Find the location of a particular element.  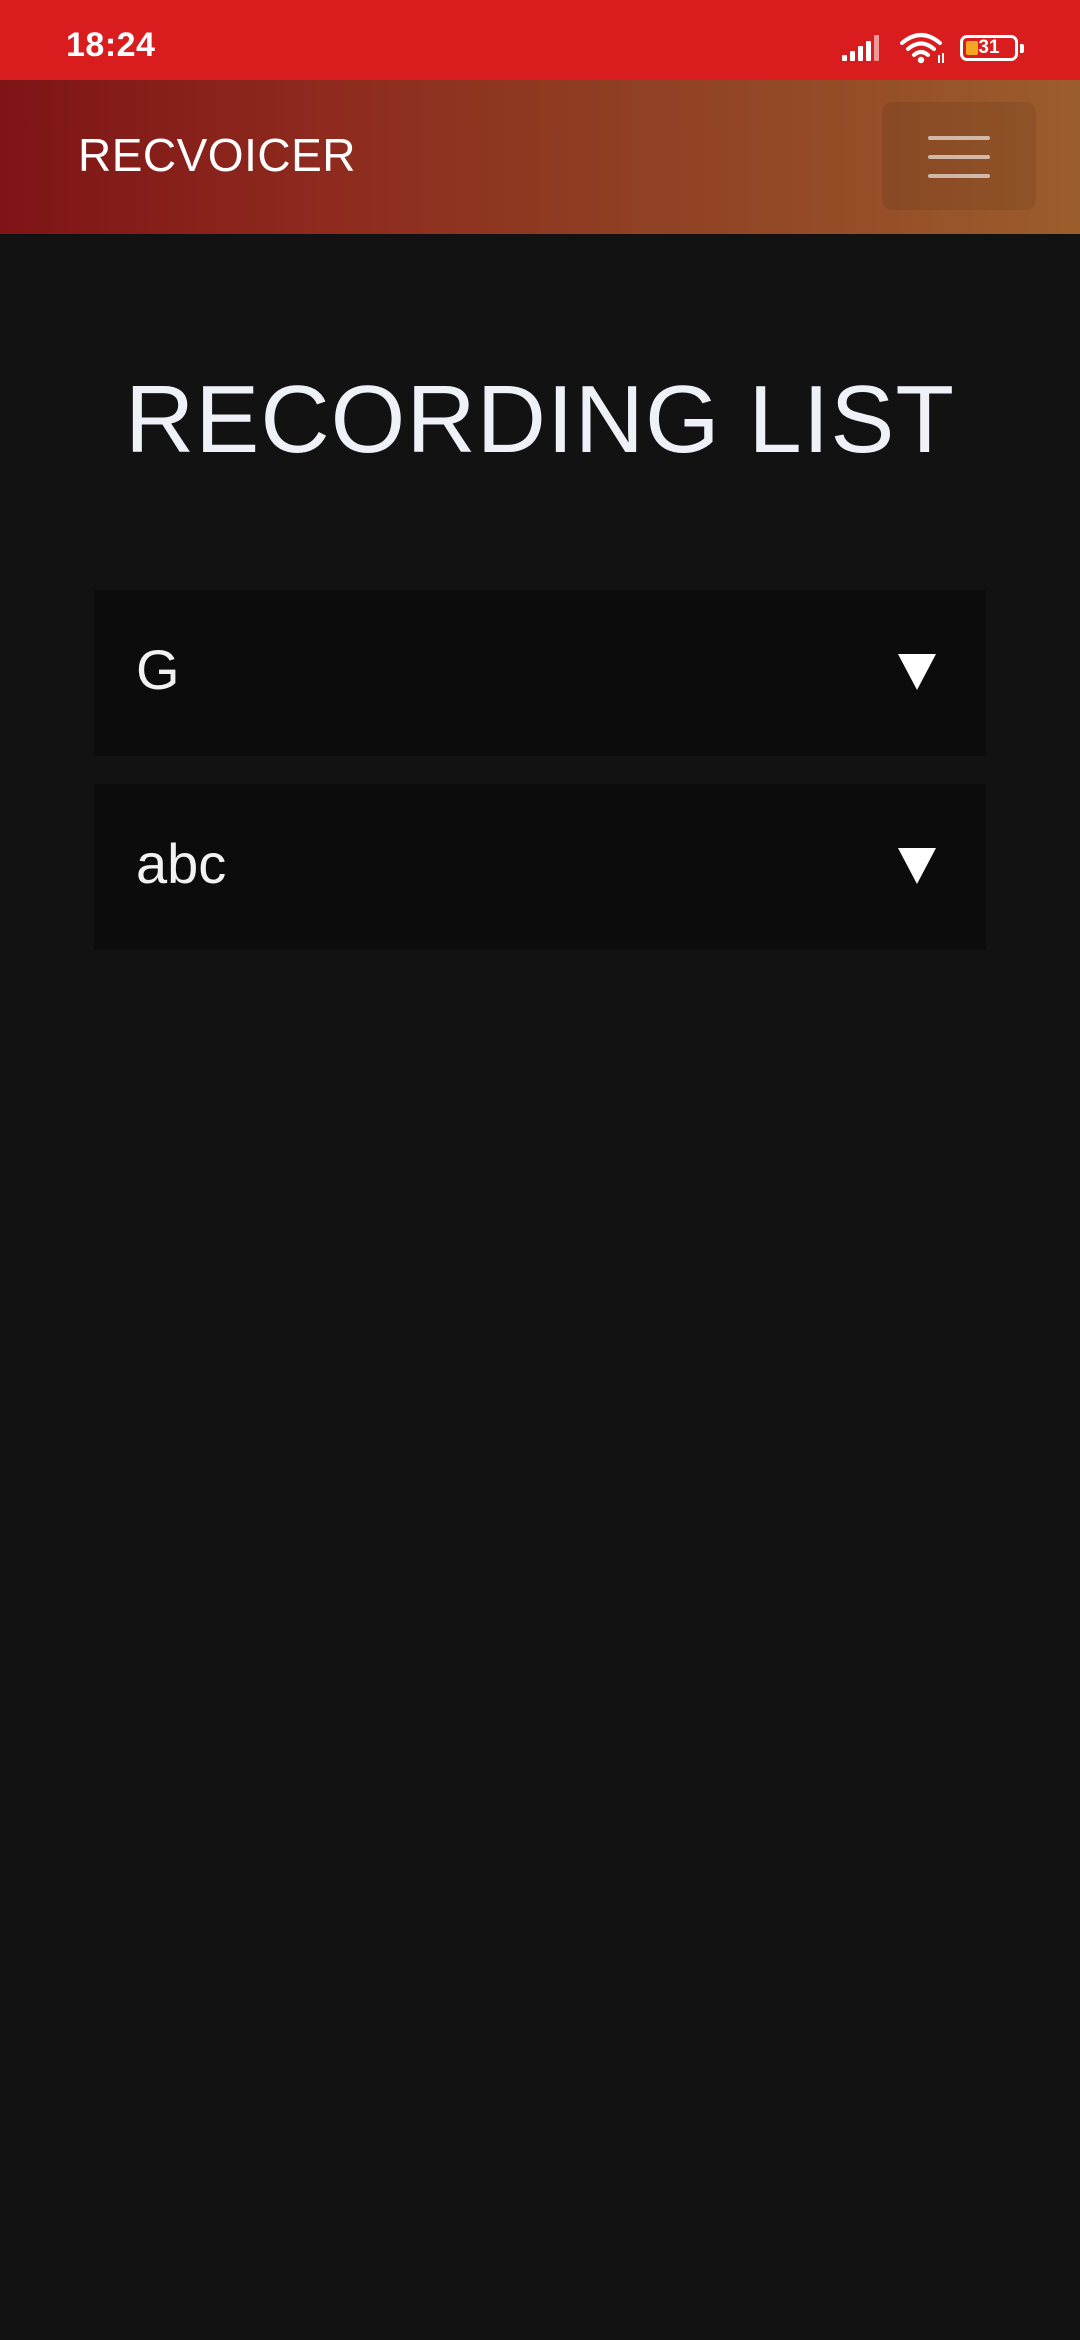

recording-name: G is located at coordinates (158, 669).